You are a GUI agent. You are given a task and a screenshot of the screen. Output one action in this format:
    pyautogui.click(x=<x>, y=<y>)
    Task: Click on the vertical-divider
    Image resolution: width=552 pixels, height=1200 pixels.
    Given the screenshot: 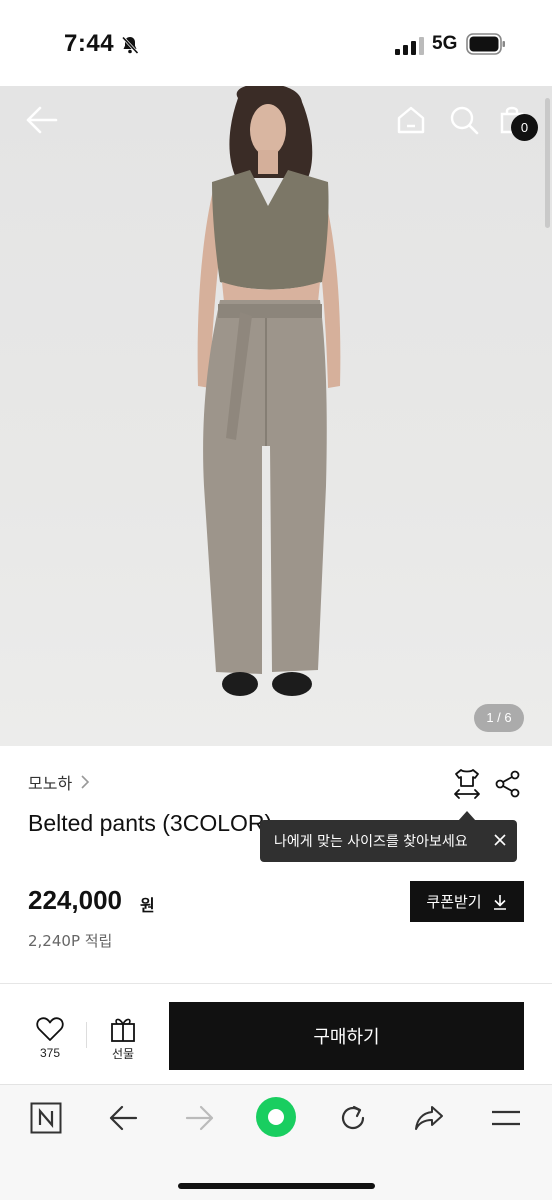 What is the action you would take?
    pyautogui.click(x=86, y=1035)
    